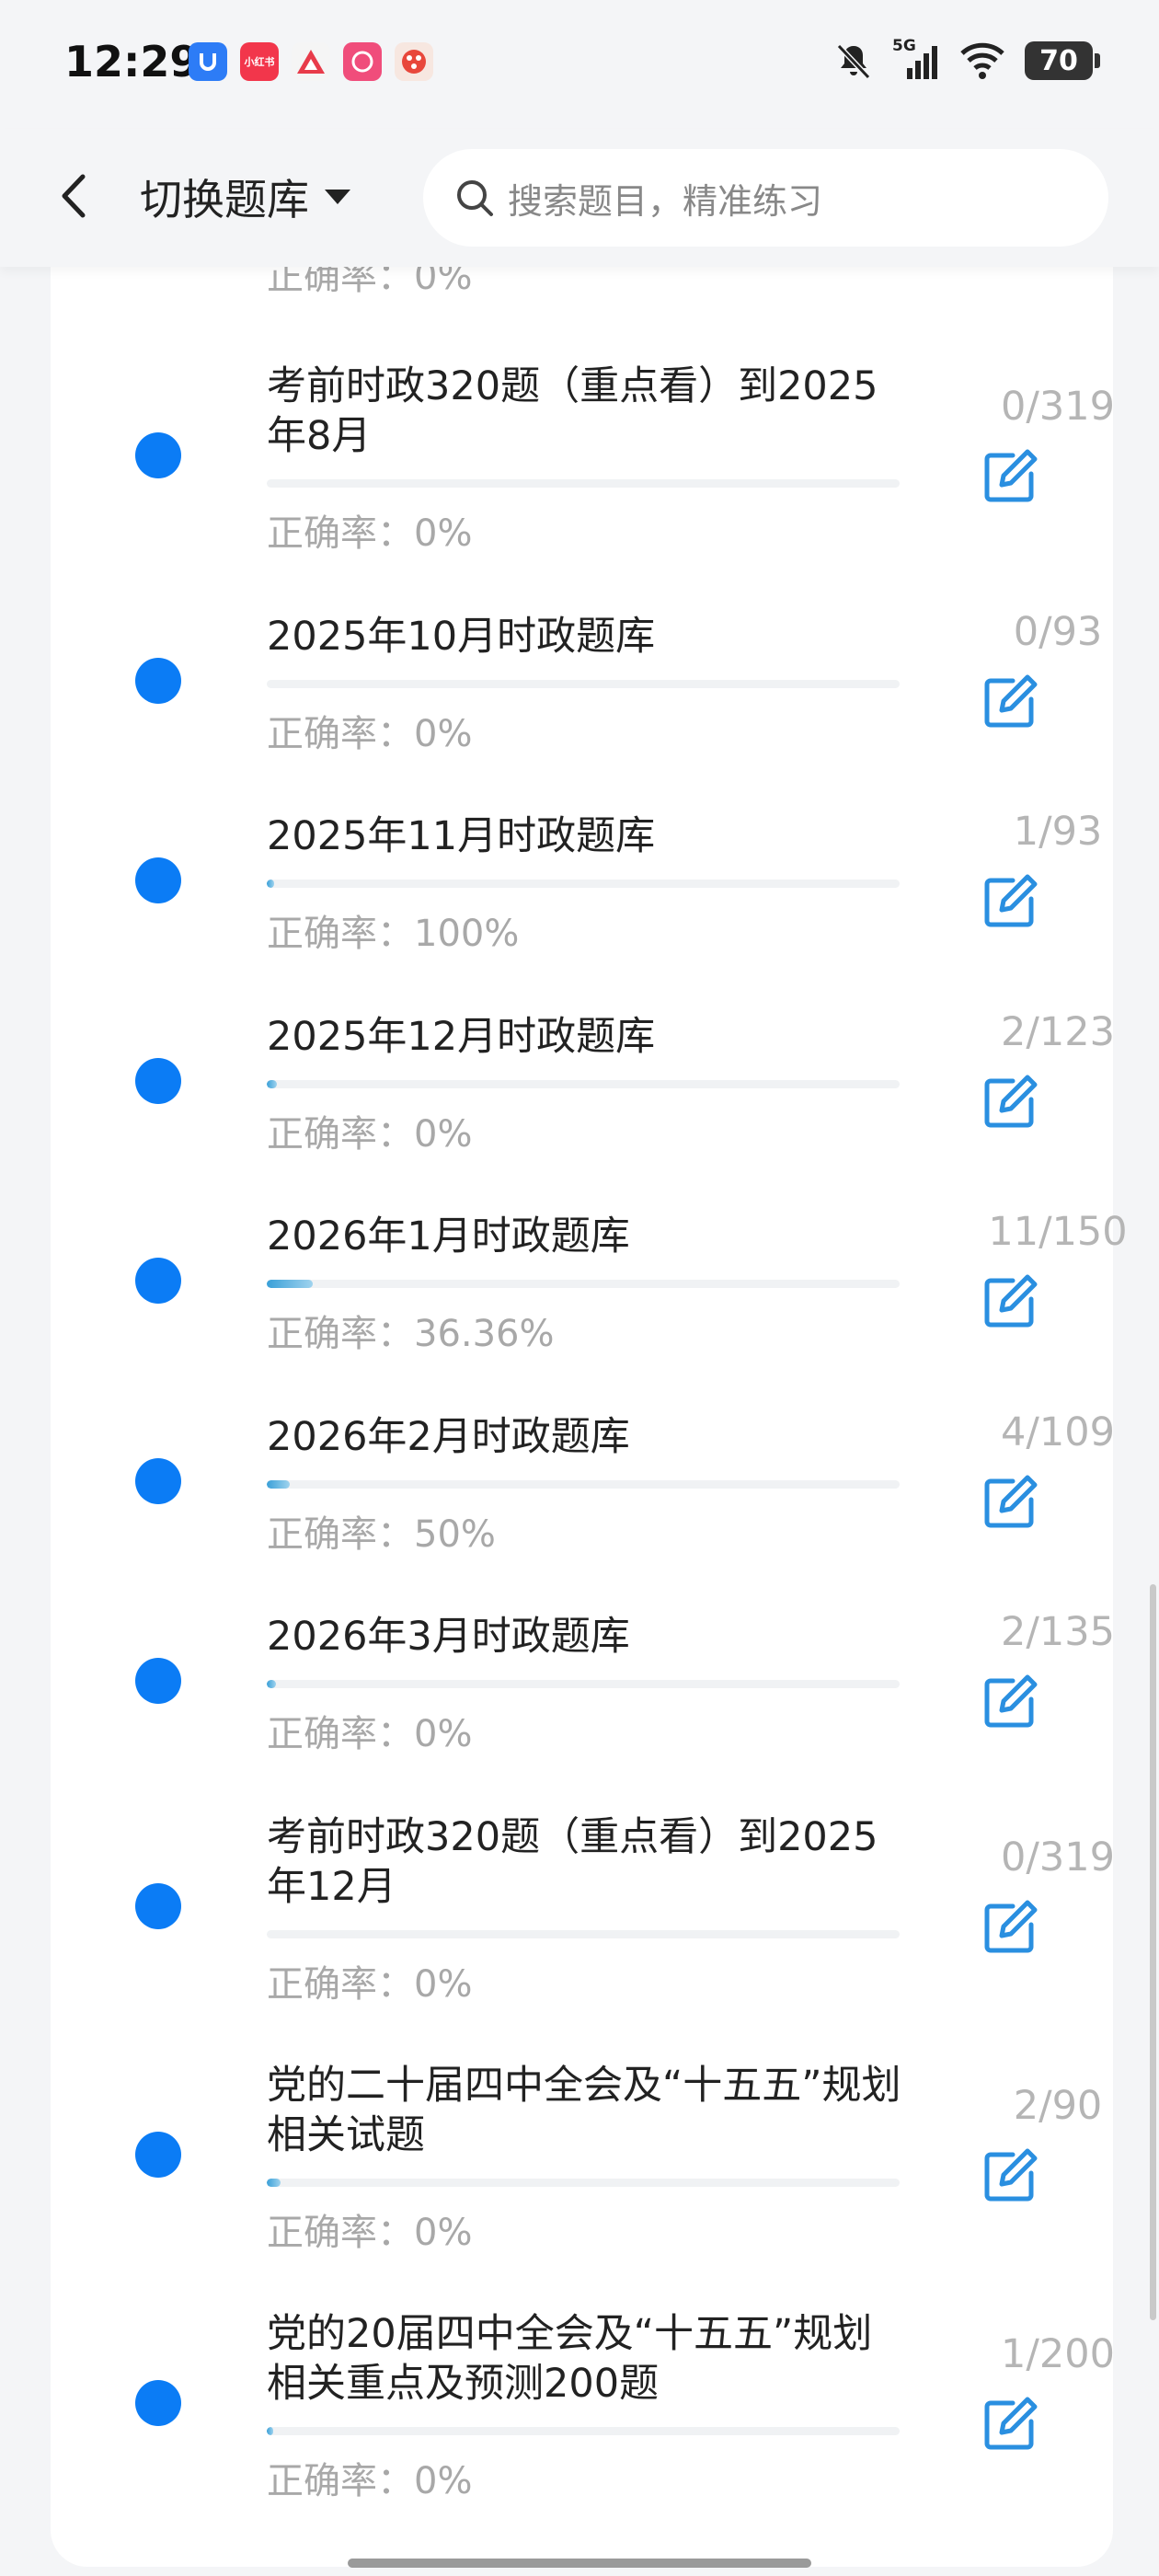 The width and height of the screenshot is (1159, 2576). I want to click on bank-title: 2026年1月时政题库, so click(448, 1236).